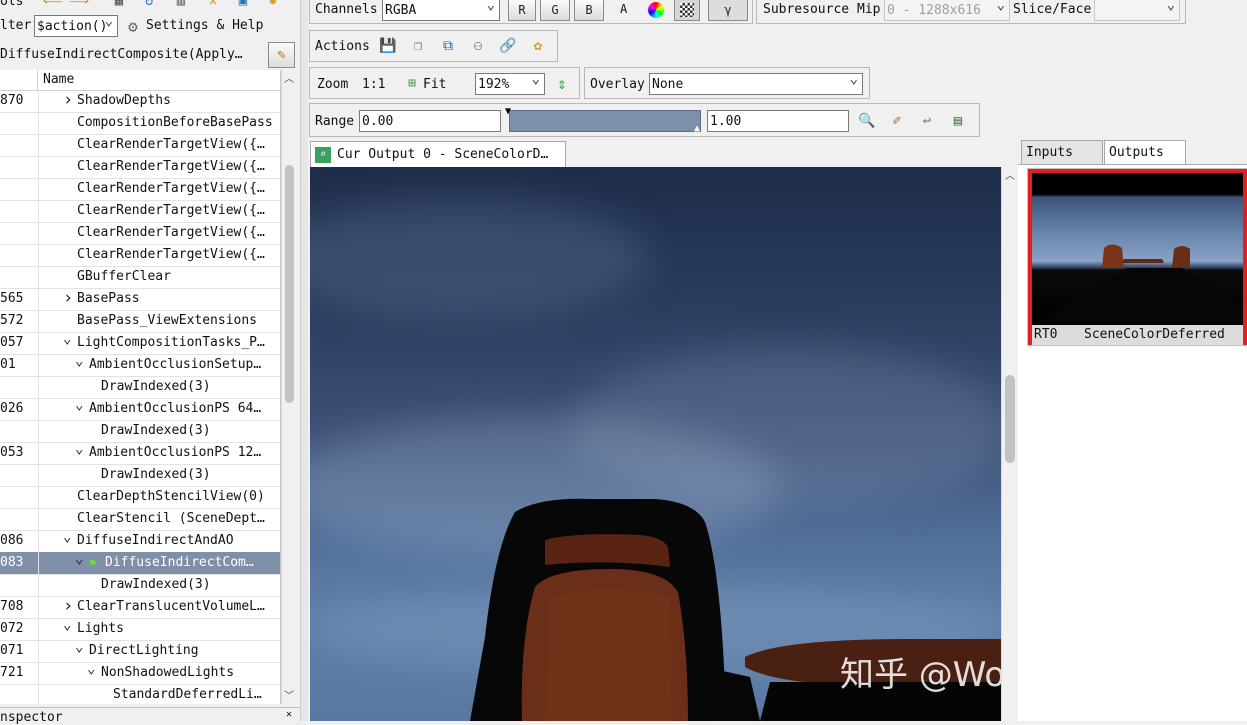  I want to click on panel-close-icon: ✕, so click(289, 714).